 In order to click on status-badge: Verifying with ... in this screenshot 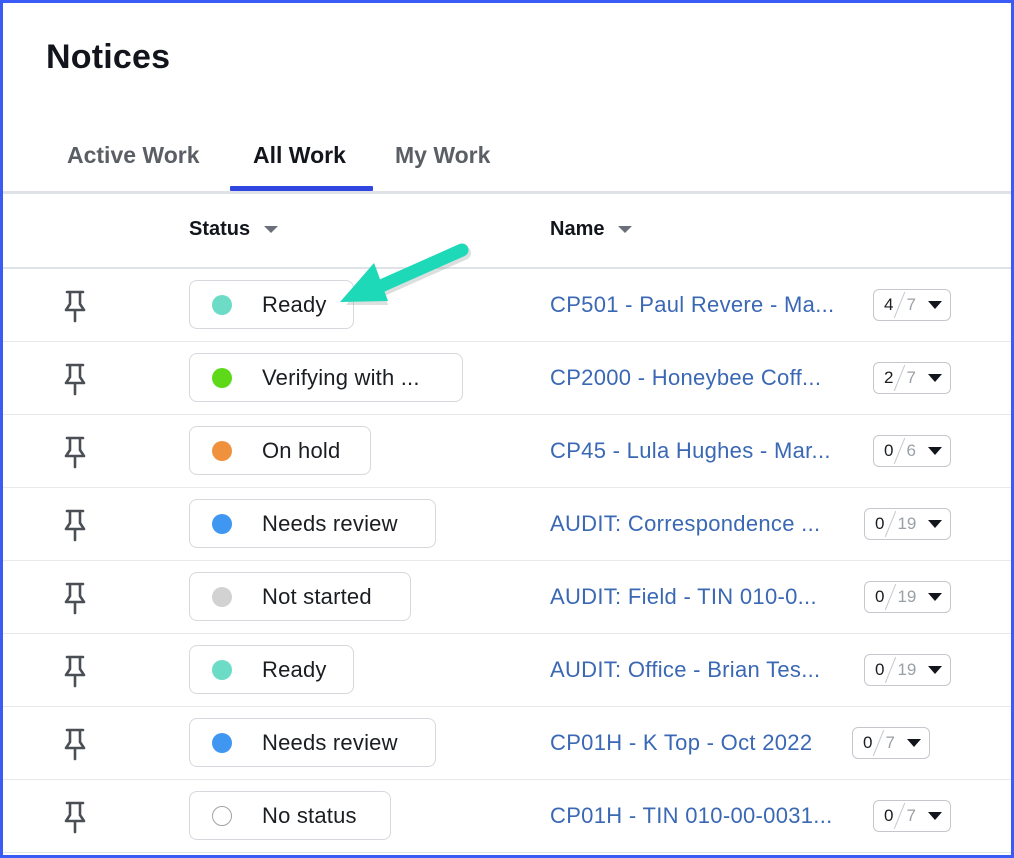, I will do `click(326, 377)`.